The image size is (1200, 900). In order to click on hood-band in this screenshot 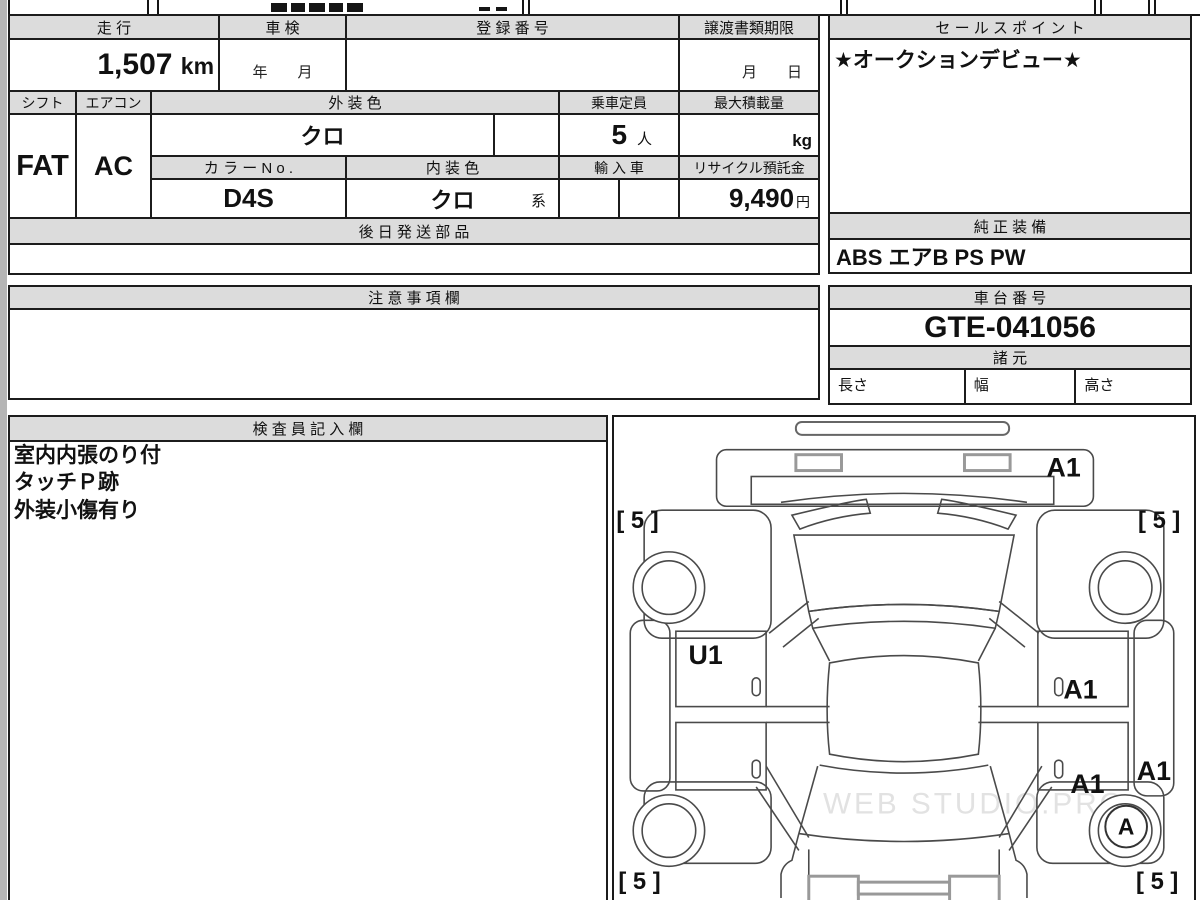, I will do `click(904, 616)`.